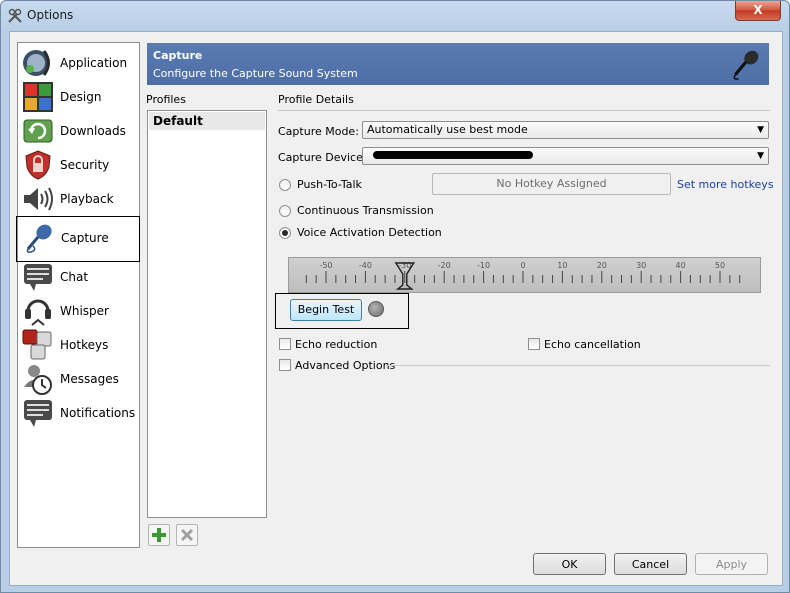 The image size is (790, 593). I want to click on design-icon, so click(38, 97).